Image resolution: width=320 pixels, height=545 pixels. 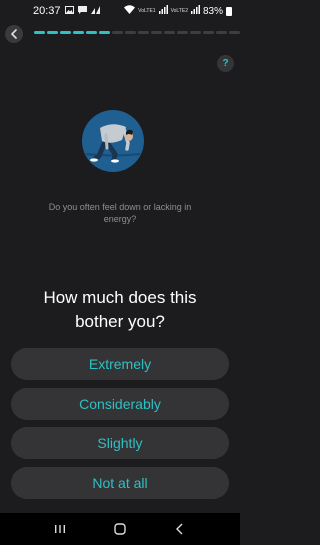 What do you see at coordinates (212, 11) in the screenshot?
I see `battery-percent: 83%` at bounding box center [212, 11].